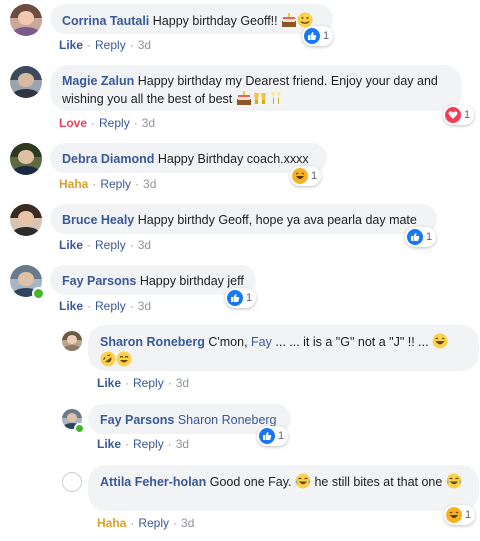 The width and height of the screenshot is (480, 541). Describe the element at coordinates (98, 81) in the screenshot. I see `commenter-name: Magie Zalun` at that location.